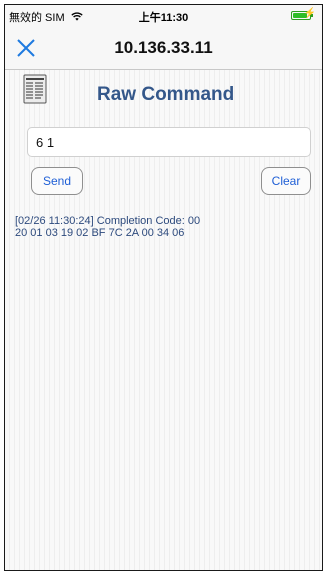 This screenshot has height=575, width=328. What do you see at coordinates (163, 18) in the screenshot?
I see `status-time: 上午11:30` at bounding box center [163, 18].